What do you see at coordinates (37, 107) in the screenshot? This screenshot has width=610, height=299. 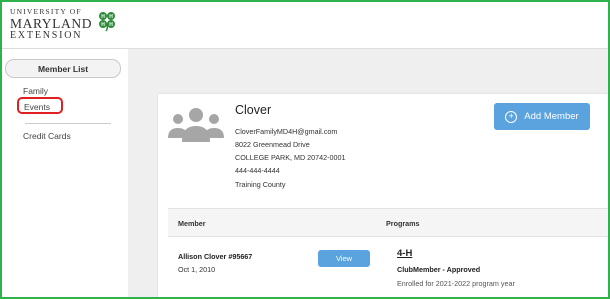 I see `sidebar-item-events: Events` at bounding box center [37, 107].